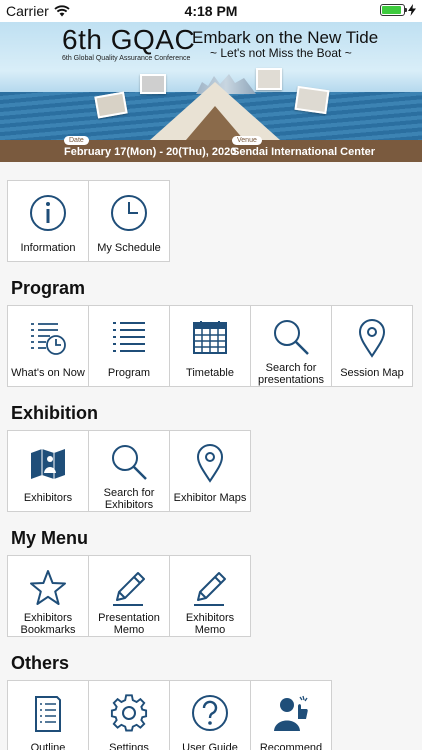  Describe the element at coordinates (76, 140) in the screenshot. I see `date-pill: Date` at that location.